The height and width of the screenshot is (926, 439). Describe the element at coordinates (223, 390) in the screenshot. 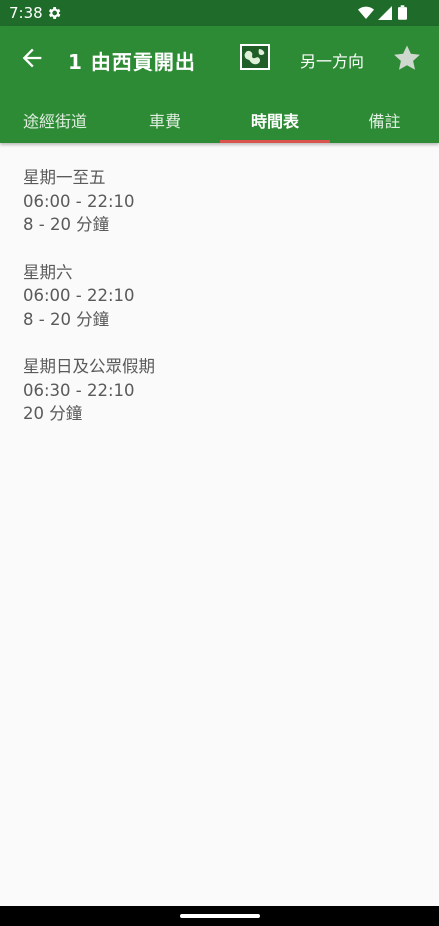

I see `timetable-entry: 星期日及公眾假期 06:30 - 22:10 20 分鐘` at that location.